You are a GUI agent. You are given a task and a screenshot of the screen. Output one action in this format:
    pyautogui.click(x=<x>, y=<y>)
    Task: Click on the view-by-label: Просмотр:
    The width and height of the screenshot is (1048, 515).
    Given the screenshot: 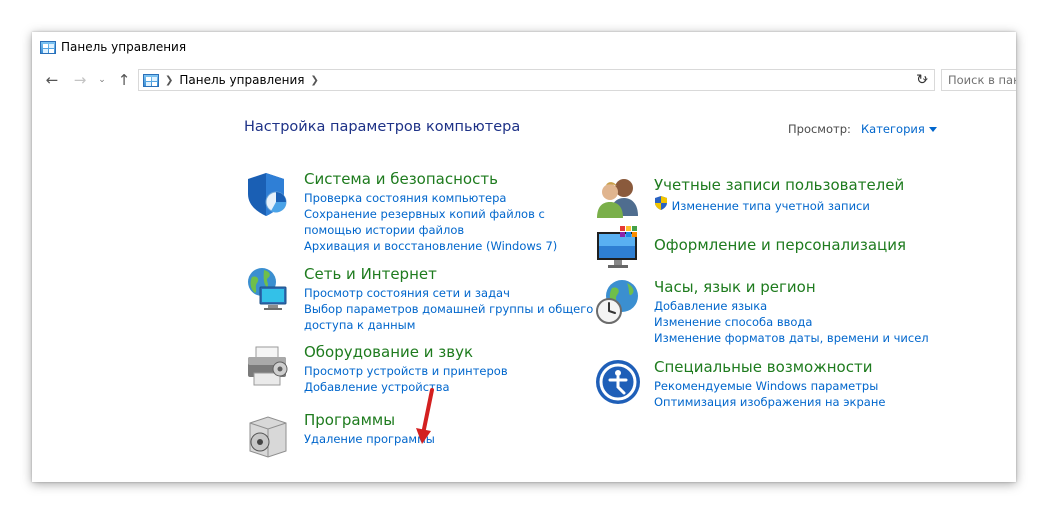 What is the action you would take?
    pyautogui.click(x=819, y=129)
    